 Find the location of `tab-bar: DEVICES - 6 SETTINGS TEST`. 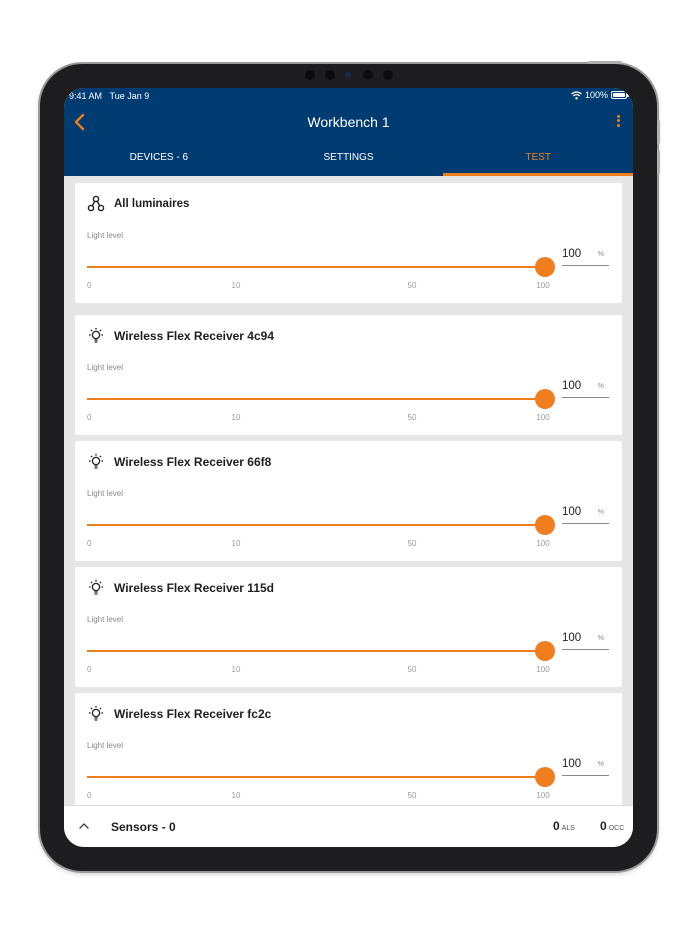

tab-bar: DEVICES - 6 SETTINGS TEST is located at coordinates (348, 160).